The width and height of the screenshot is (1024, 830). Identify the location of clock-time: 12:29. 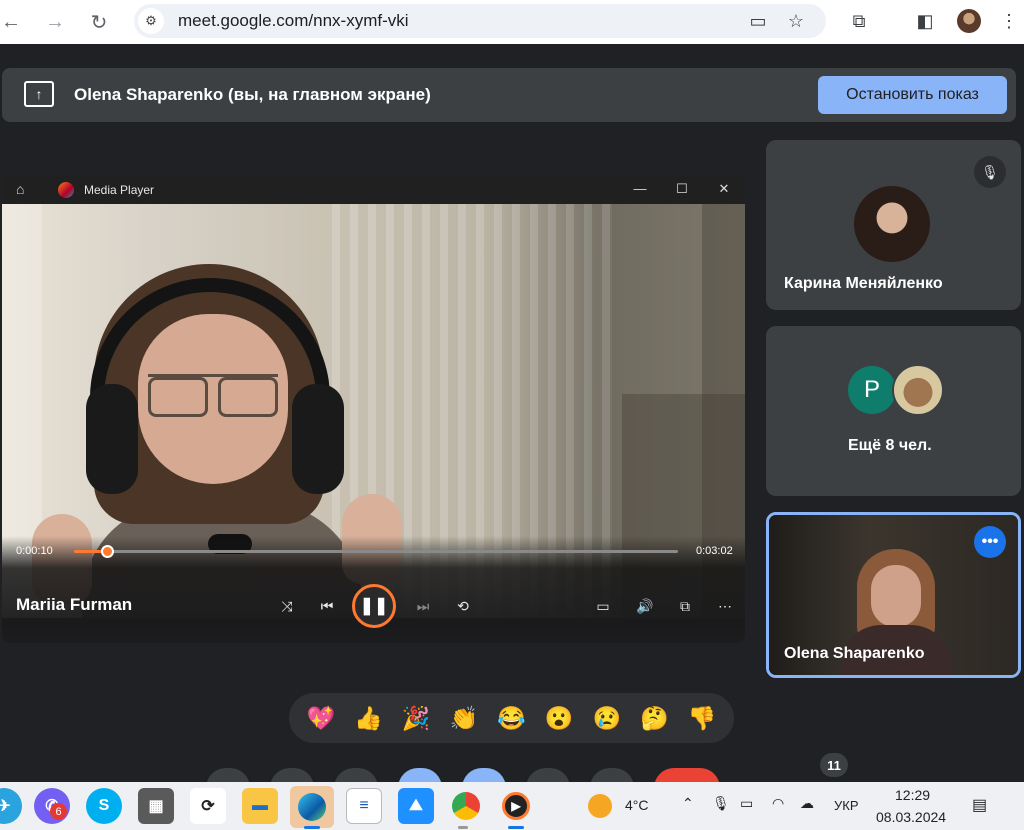
(912, 795).